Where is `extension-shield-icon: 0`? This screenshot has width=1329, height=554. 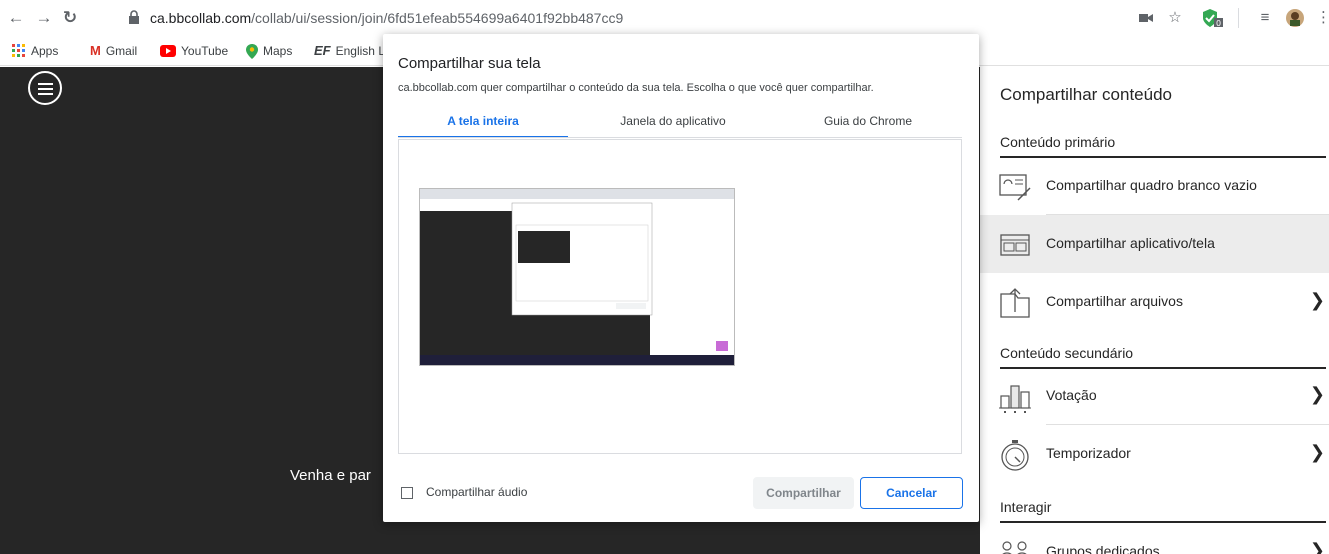
extension-shield-icon: 0 is located at coordinates (1212, 18).